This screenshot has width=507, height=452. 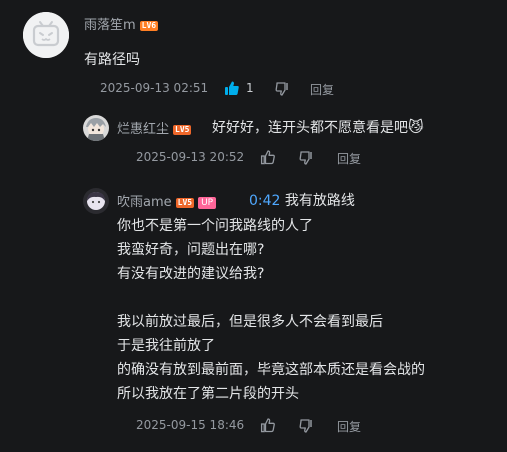 I want to click on reply-time: 2025-09-15 18:46, so click(x=190, y=425).